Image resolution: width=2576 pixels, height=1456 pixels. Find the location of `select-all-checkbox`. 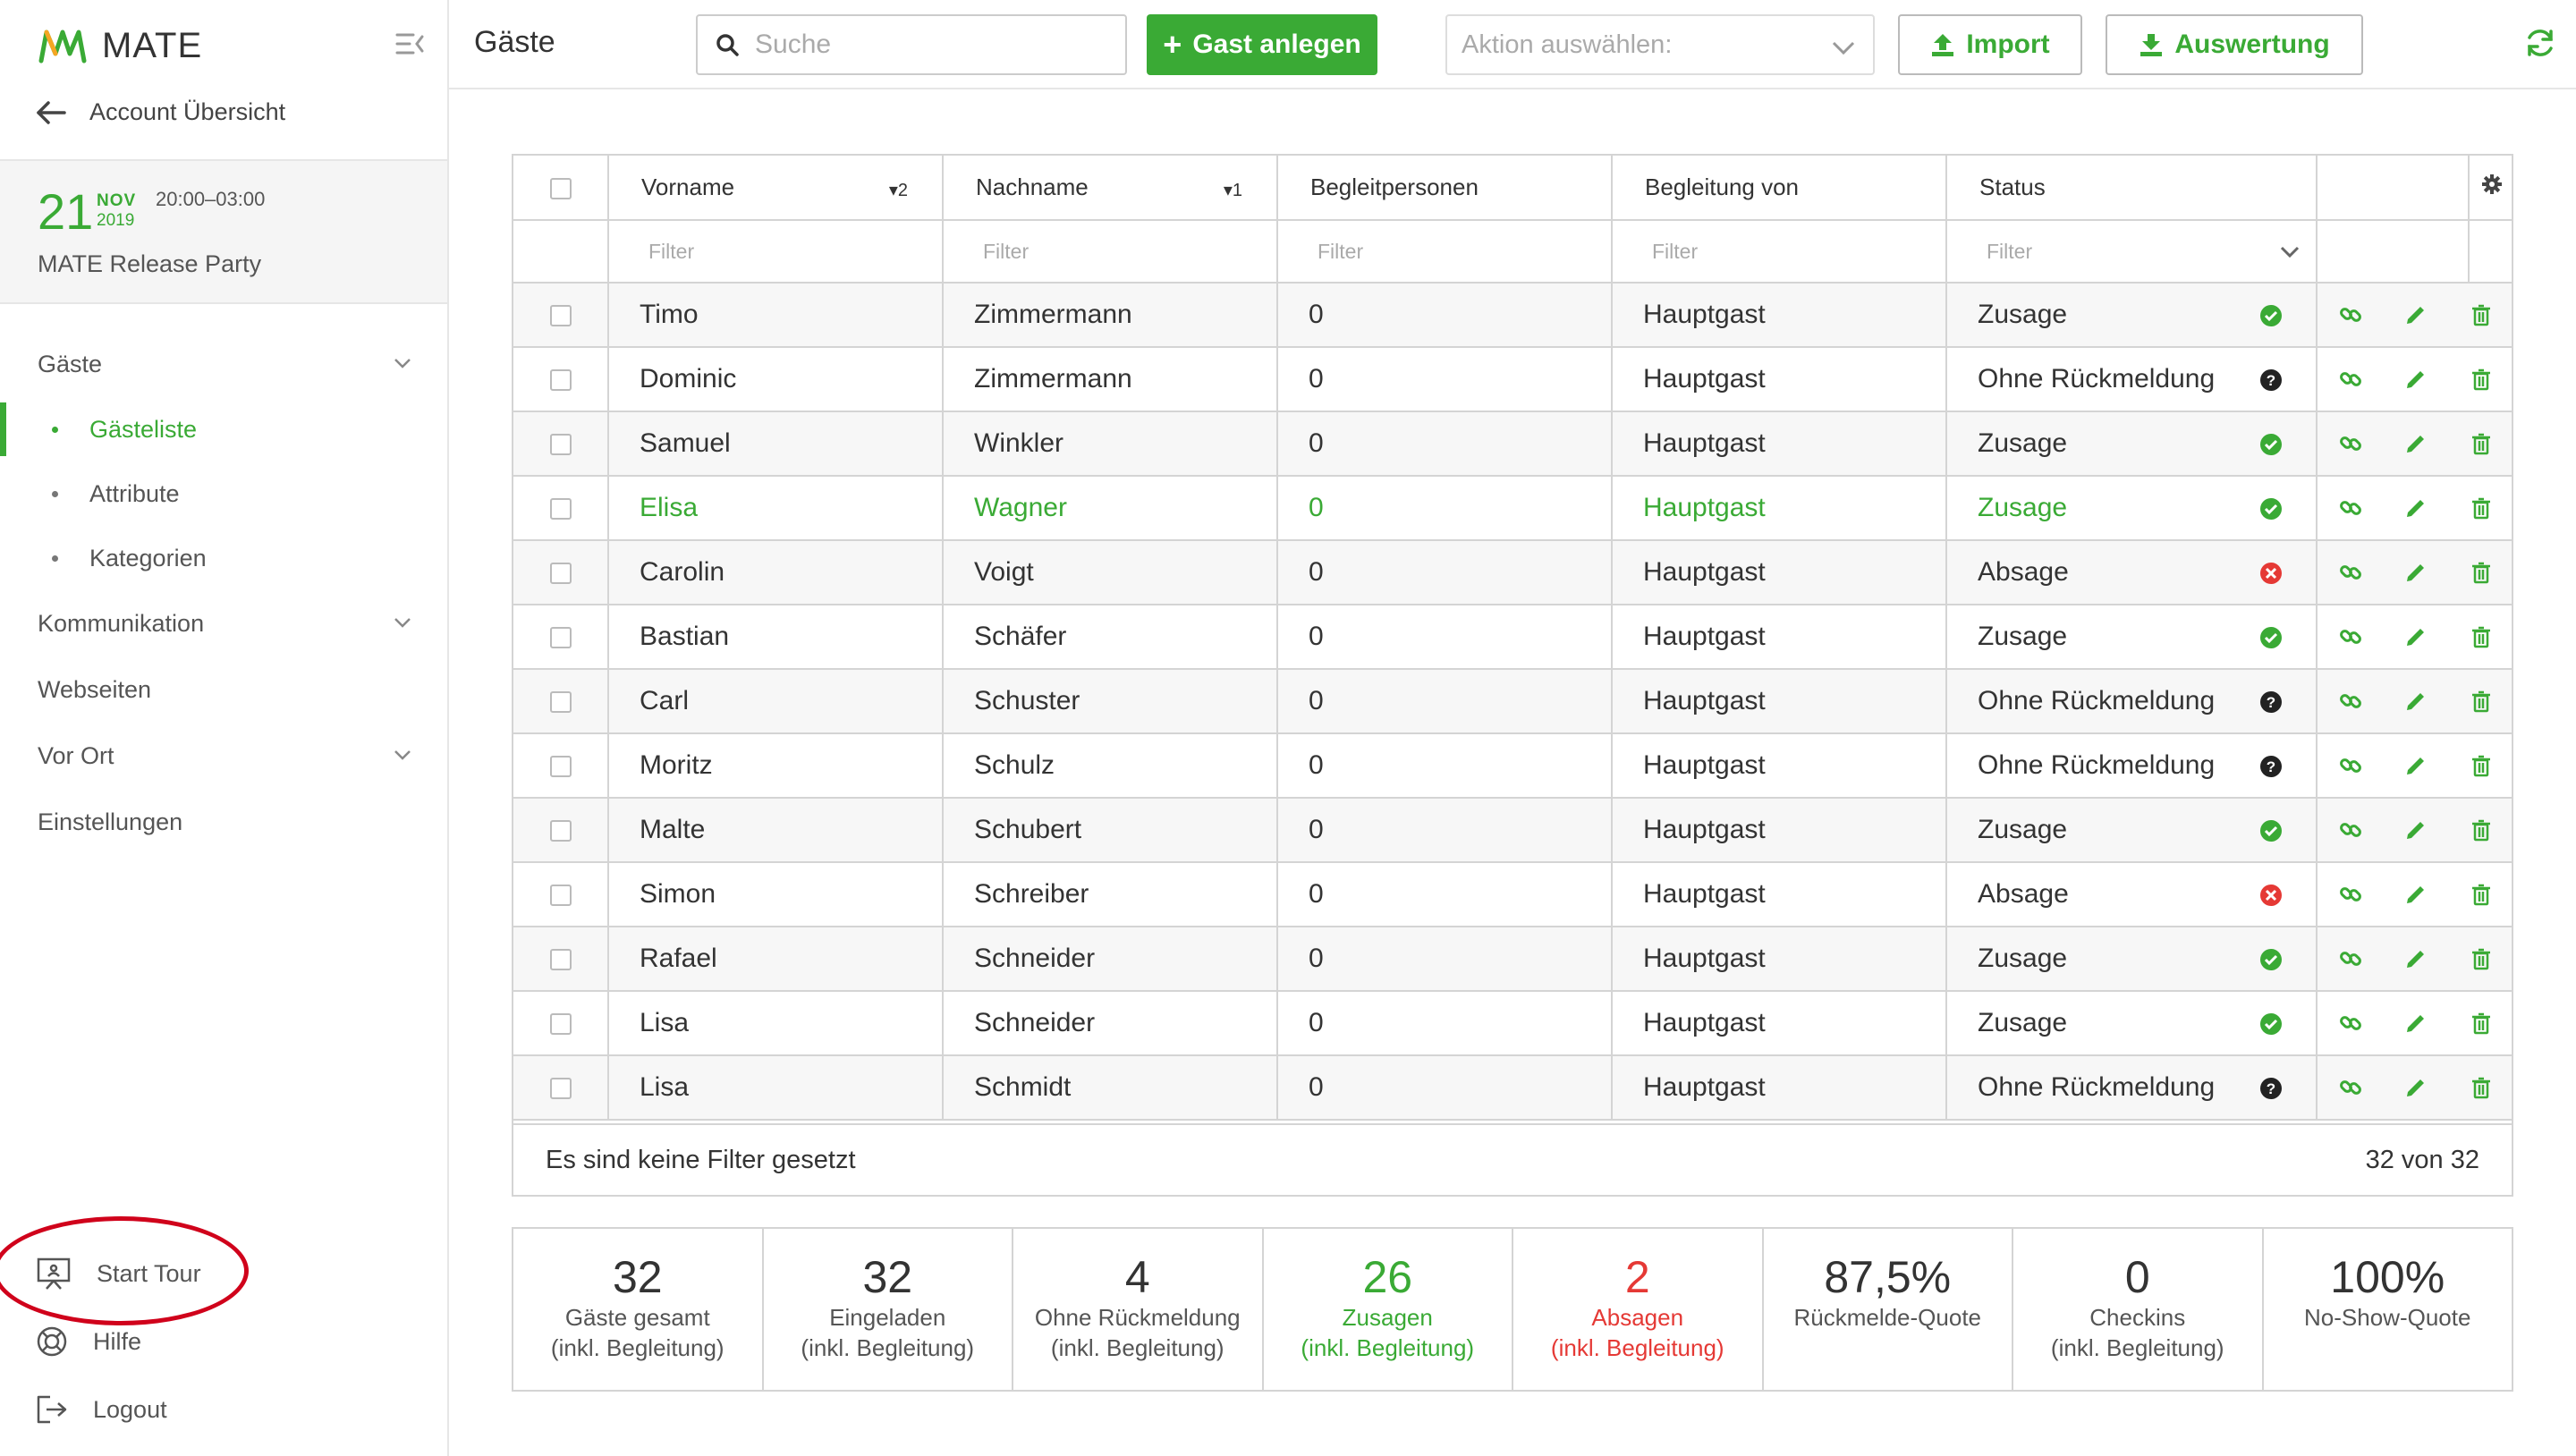

select-all-checkbox is located at coordinates (560, 189).